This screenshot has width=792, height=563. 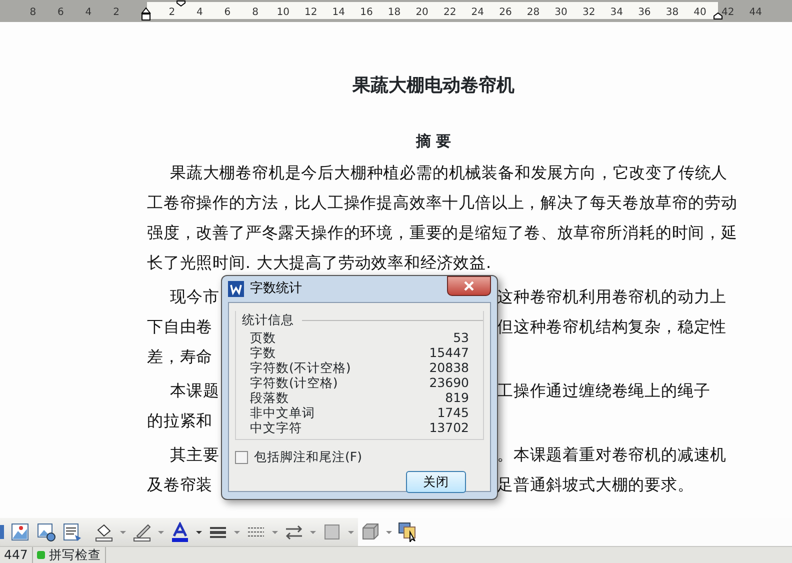 What do you see at coordinates (339, 12) in the screenshot?
I see `ruler-number: 14` at bounding box center [339, 12].